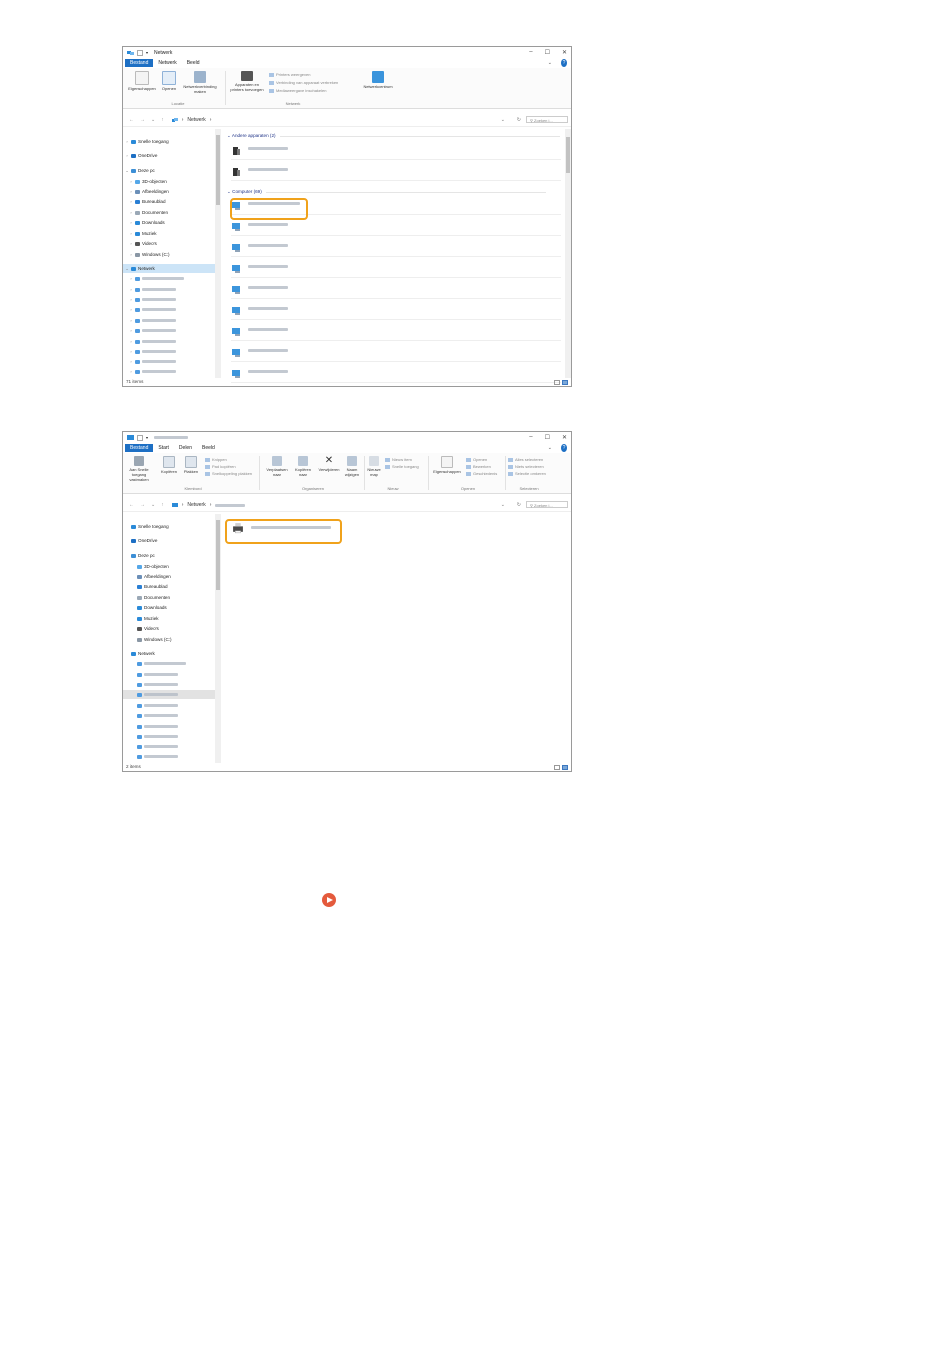 Image resolution: width=950 pixels, height=1369 pixels. I want to click on up-icon: ↑, so click(162, 120).